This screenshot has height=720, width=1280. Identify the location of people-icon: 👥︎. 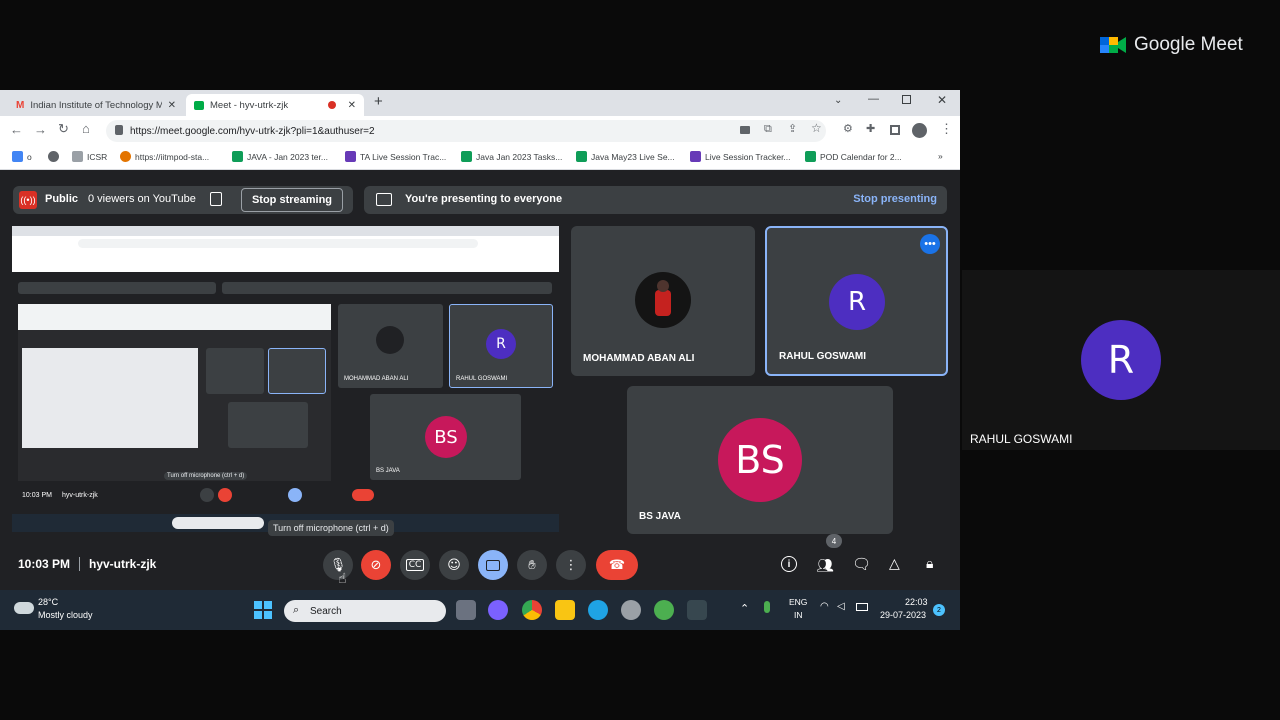
(825, 565).